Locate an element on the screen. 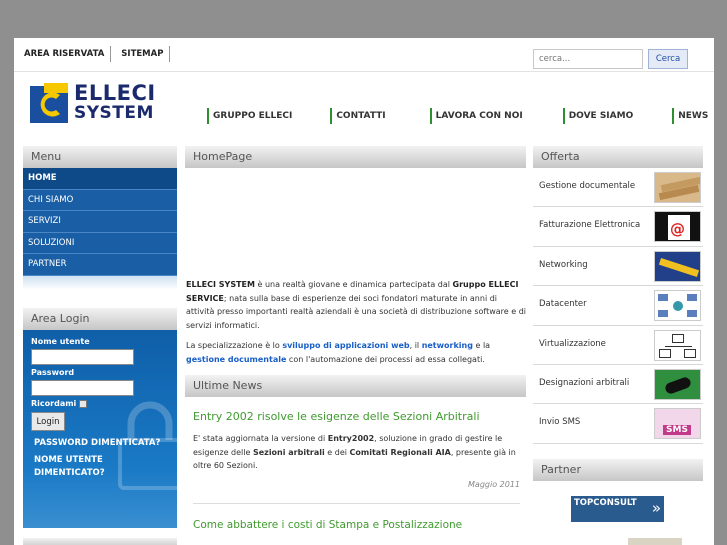 The height and width of the screenshot is (545, 727). nav-contatti: CONTATTI is located at coordinates (359, 116).